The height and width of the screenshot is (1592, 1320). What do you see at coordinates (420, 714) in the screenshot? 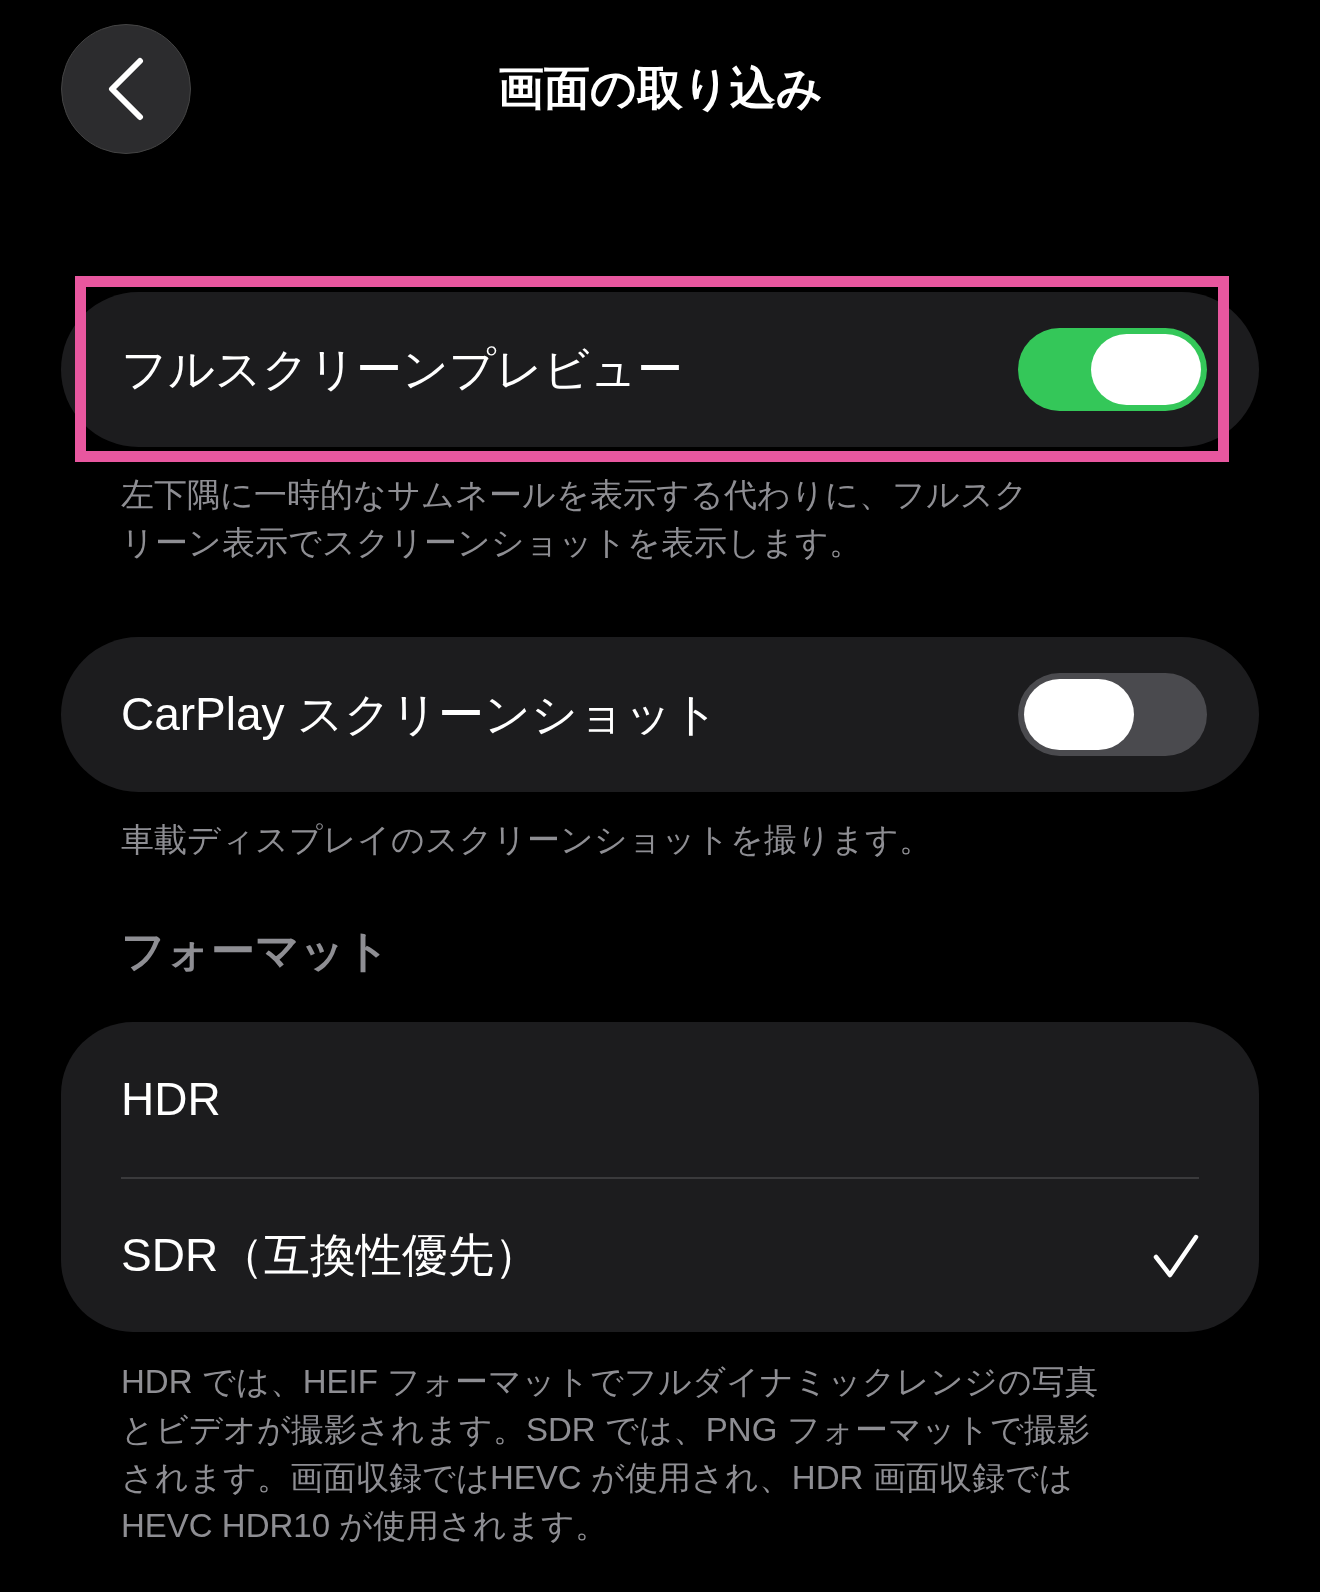
I see `setting-label: CarPlay スクリーンショット` at bounding box center [420, 714].